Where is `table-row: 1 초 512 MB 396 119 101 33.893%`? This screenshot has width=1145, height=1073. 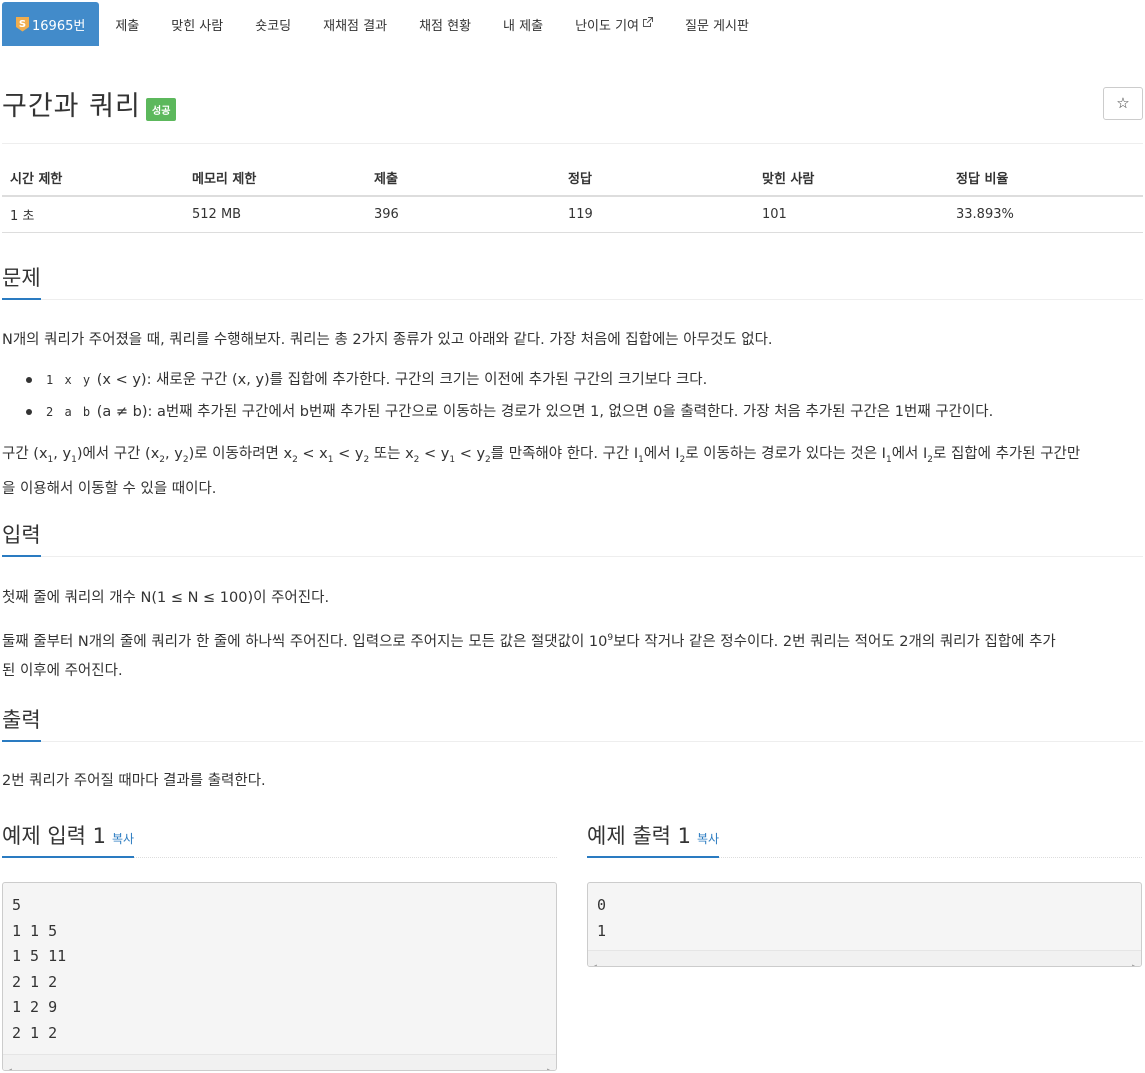
table-row: 1 초 512 MB 396 119 101 33.893% is located at coordinates (572, 214).